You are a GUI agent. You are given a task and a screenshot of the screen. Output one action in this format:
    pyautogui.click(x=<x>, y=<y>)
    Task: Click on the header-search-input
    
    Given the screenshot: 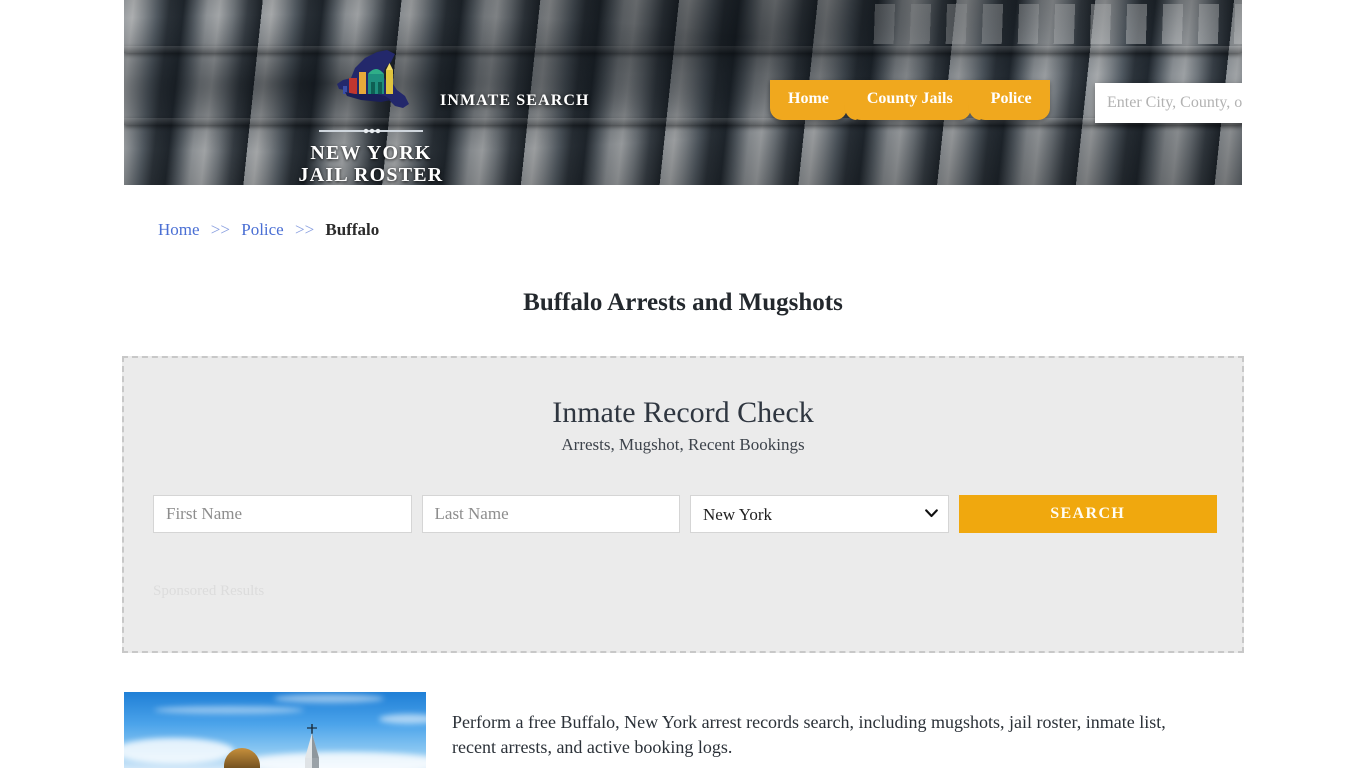 What is the action you would take?
    pyautogui.click(x=1168, y=103)
    